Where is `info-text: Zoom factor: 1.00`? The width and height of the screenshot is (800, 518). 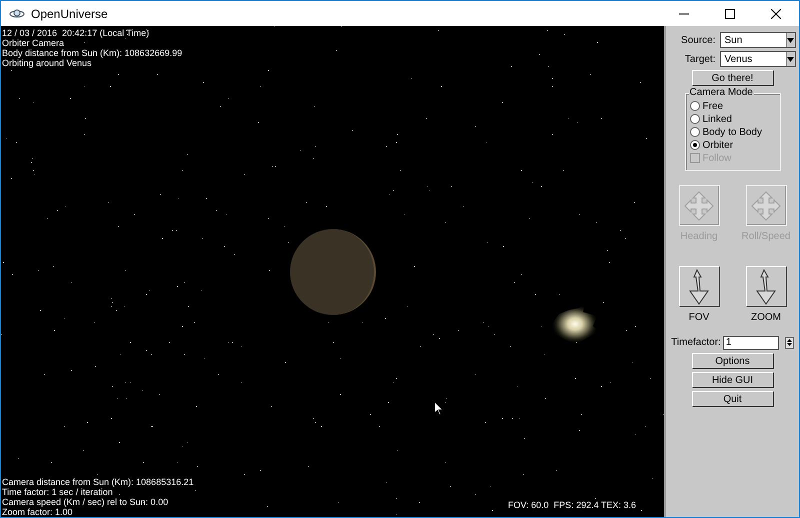
info-text: Zoom factor: 1.00 is located at coordinates (38, 512).